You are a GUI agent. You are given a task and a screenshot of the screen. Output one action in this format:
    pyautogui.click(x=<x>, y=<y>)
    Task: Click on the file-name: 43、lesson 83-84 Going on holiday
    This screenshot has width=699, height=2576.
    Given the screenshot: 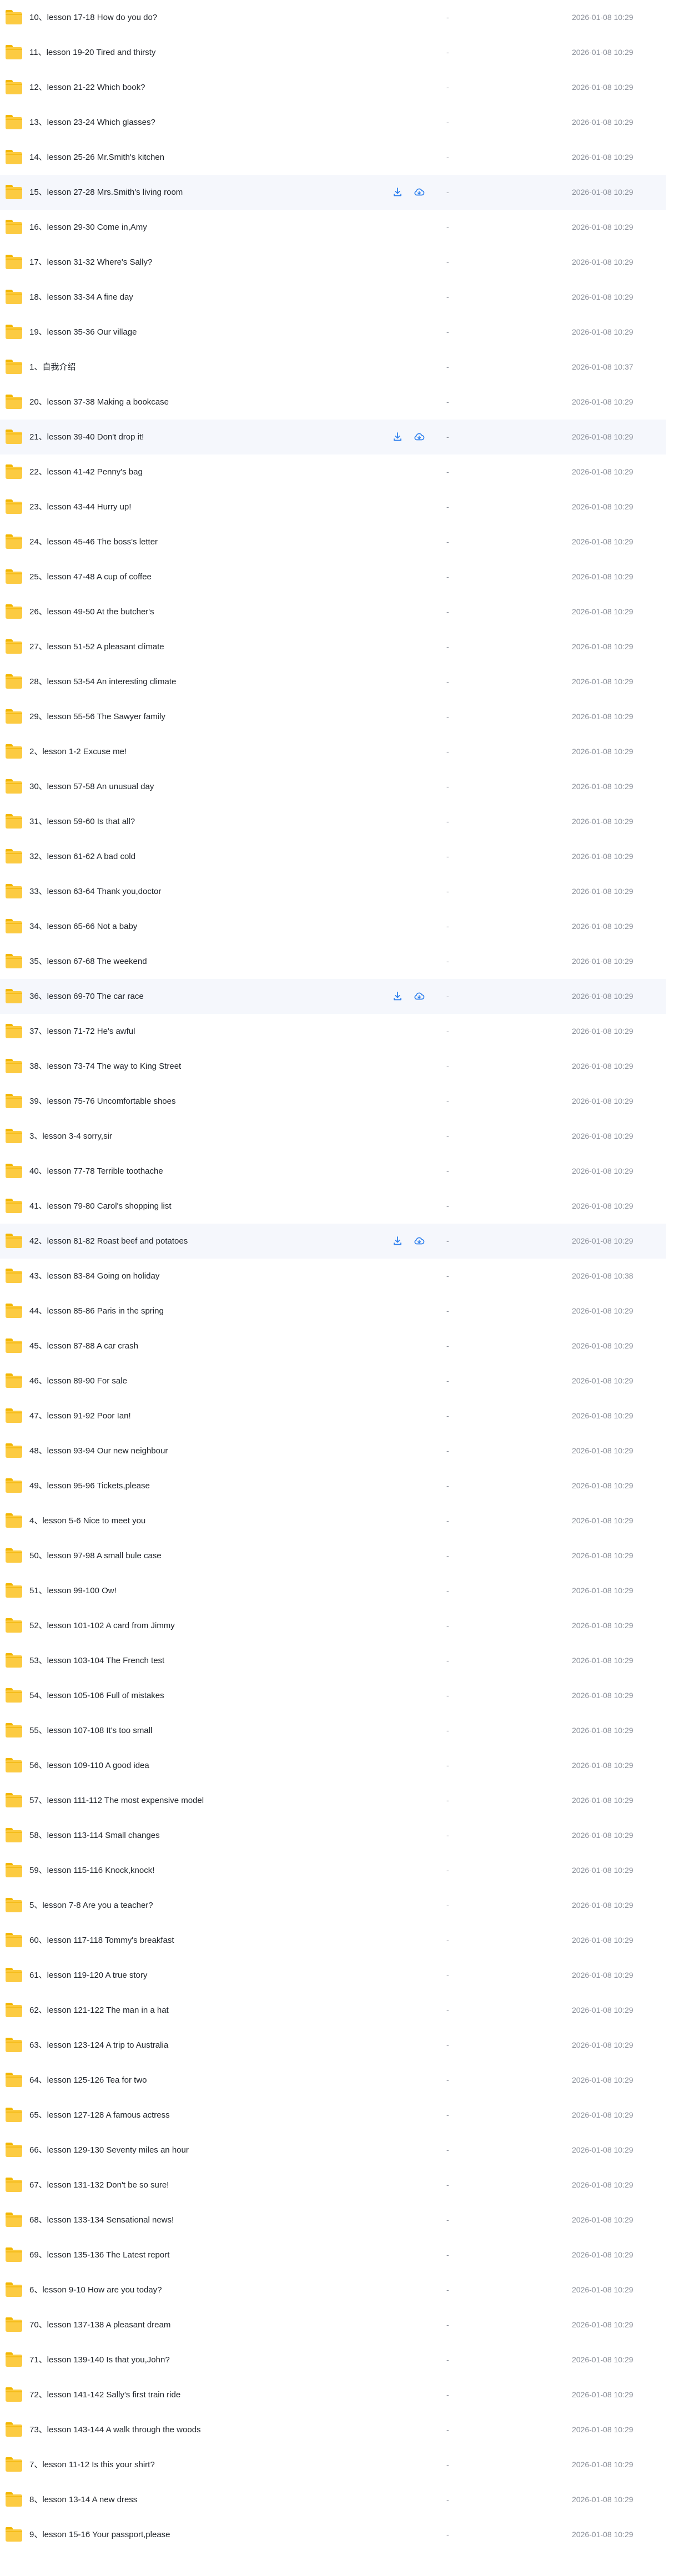 What is the action you would take?
    pyautogui.click(x=94, y=1276)
    